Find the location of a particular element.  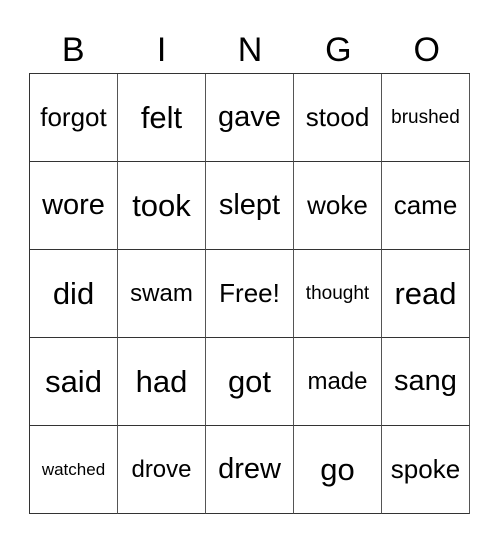

bingo-cell: slept is located at coordinates (250, 206).